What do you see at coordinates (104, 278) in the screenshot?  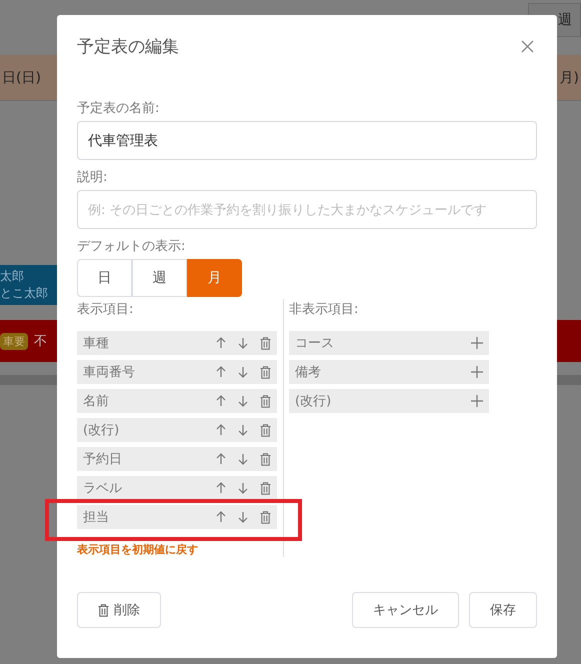 I see `view-toggle-button: 日` at bounding box center [104, 278].